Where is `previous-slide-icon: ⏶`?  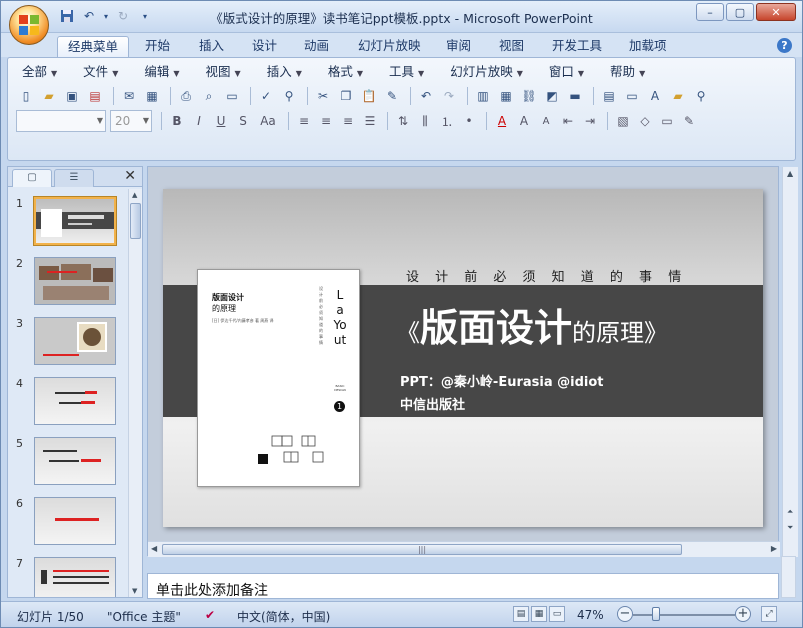 previous-slide-icon: ⏶ is located at coordinates (790, 512).